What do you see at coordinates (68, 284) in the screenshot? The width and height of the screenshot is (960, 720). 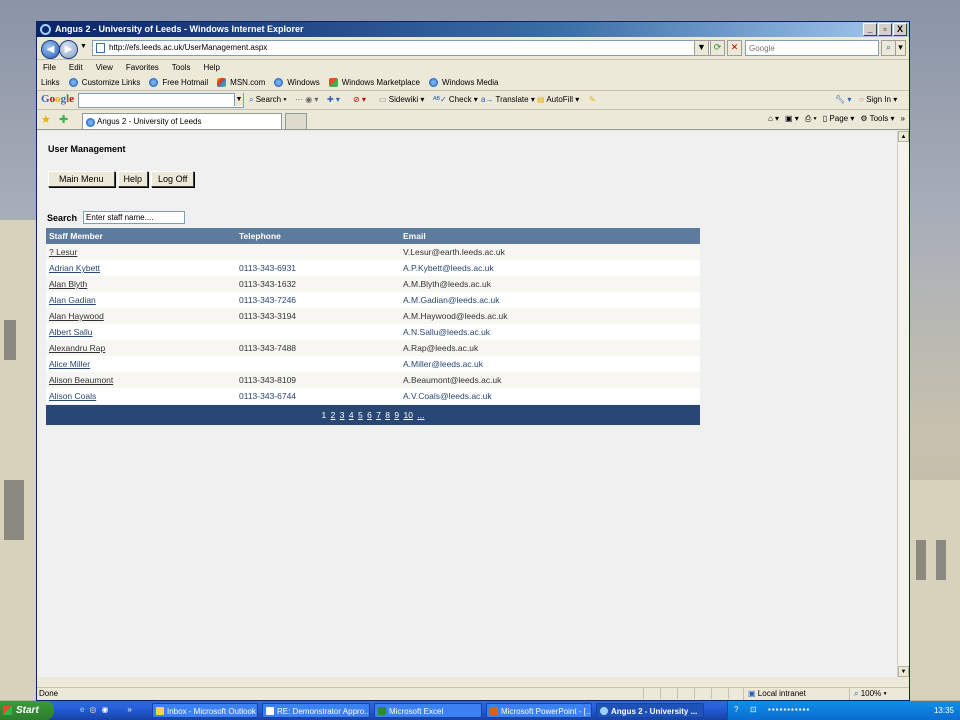 I see `staff-name-link: Alan Blyth` at bounding box center [68, 284].